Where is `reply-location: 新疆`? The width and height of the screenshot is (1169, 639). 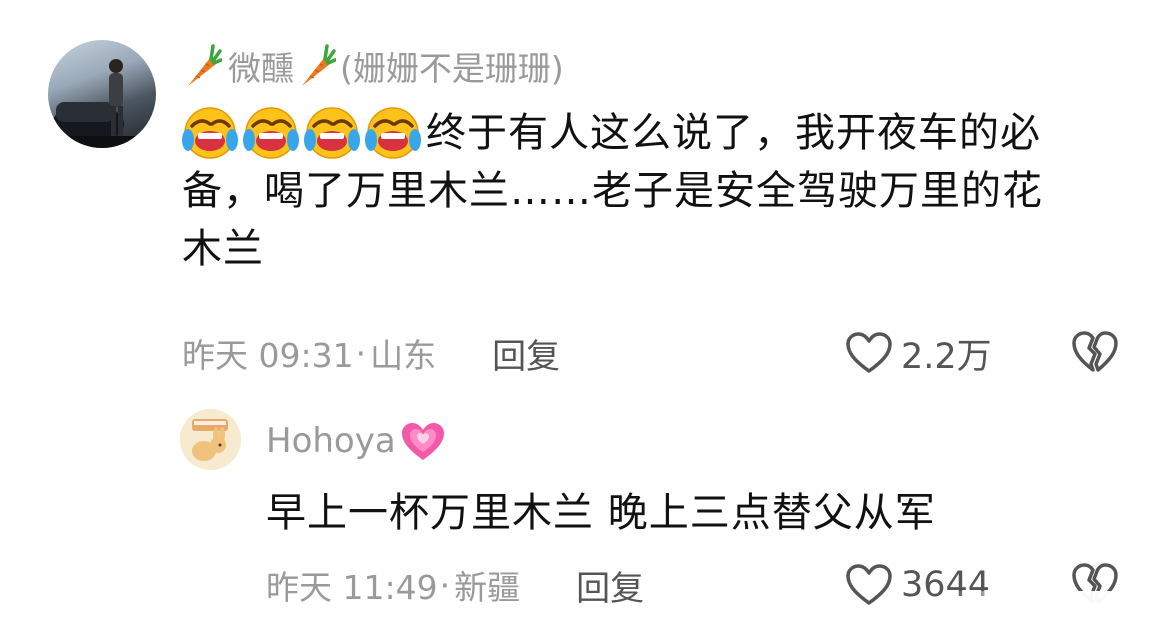 reply-location: 新疆 is located at coordinates (487, 587).